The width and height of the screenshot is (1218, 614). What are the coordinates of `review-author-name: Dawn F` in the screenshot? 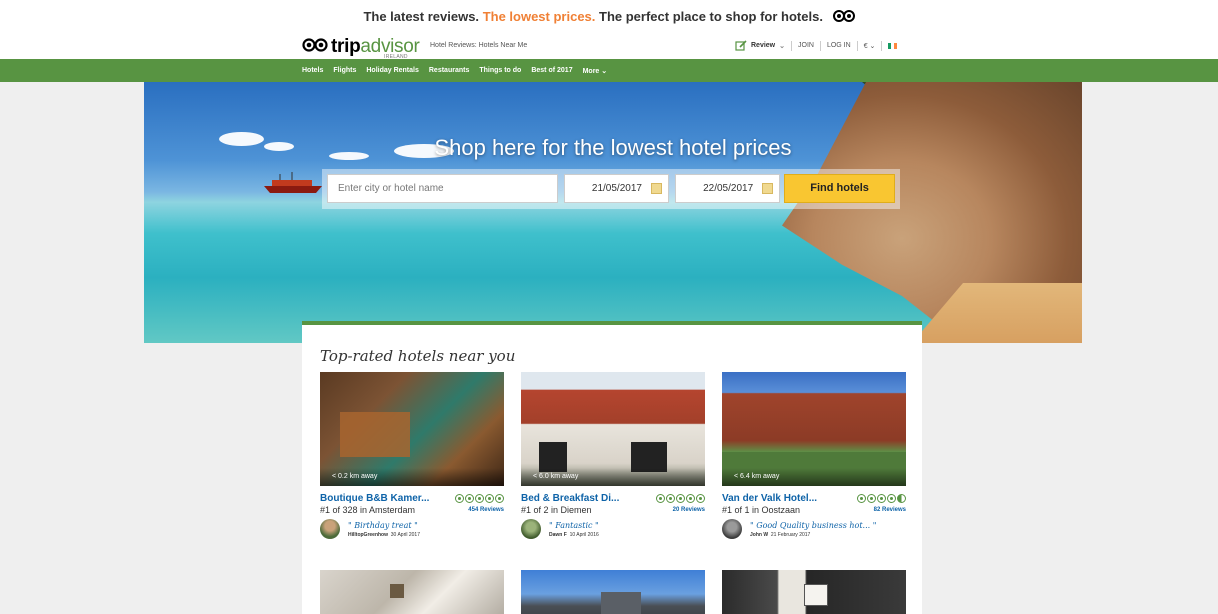 It's located at (558, 535).